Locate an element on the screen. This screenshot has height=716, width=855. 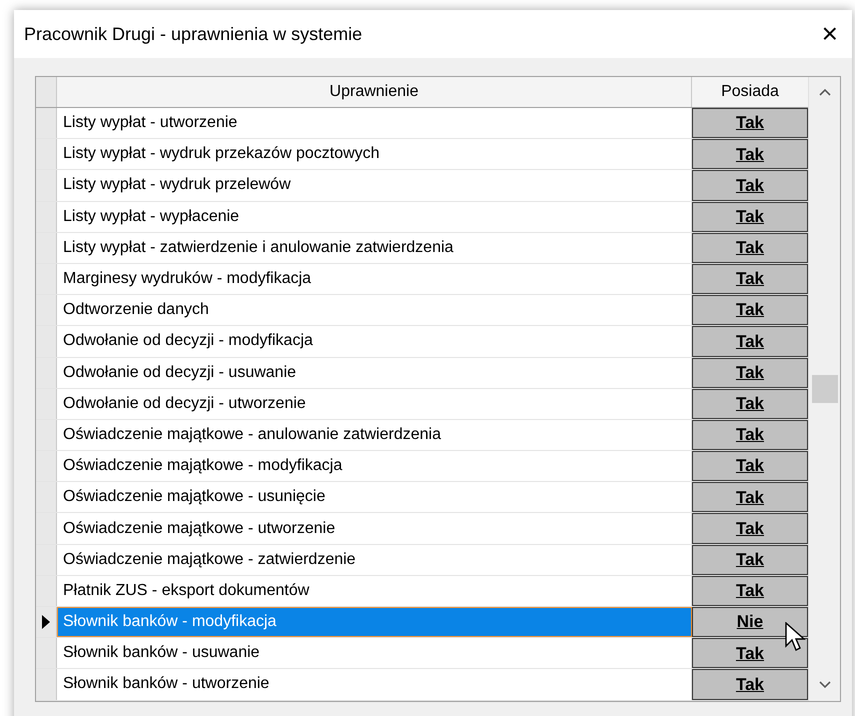
current-row-icon is located at coordinates (46, 622).